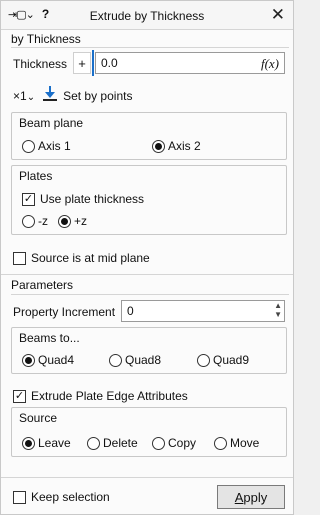 The height and width of the screenshot is (515, 320). I want to click on radio-axis-2: Axis 2, so click(176, 146).